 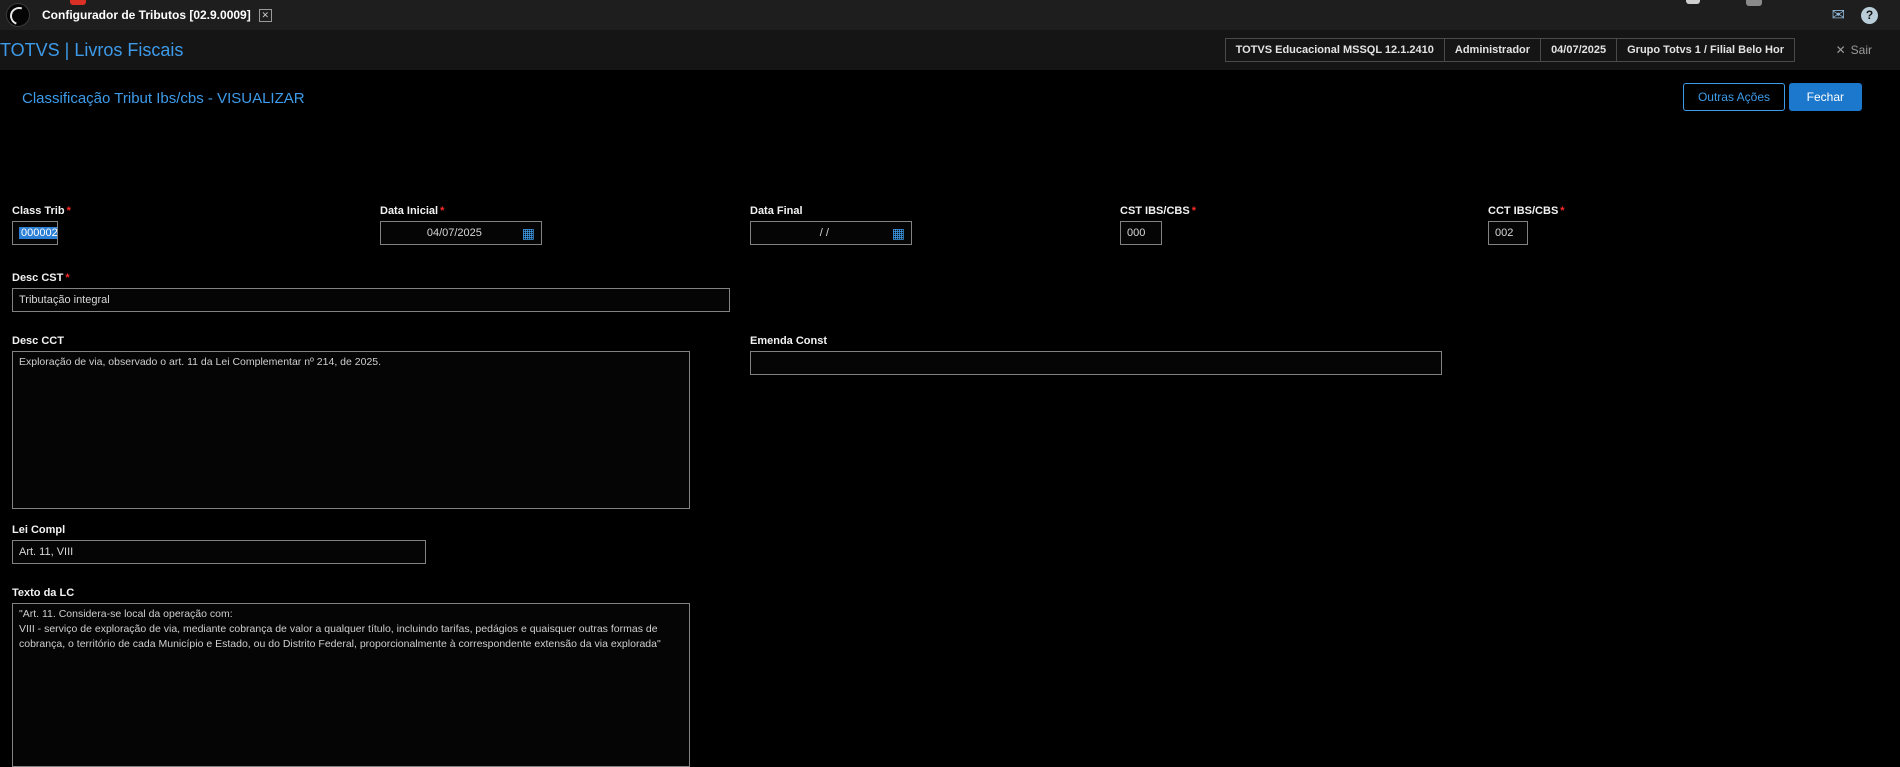 What do you see at coordinates (1855, 15) in the screenshot?
I see `topbar-icon-group: ✉ ?` at bounding box center [1855, 15].